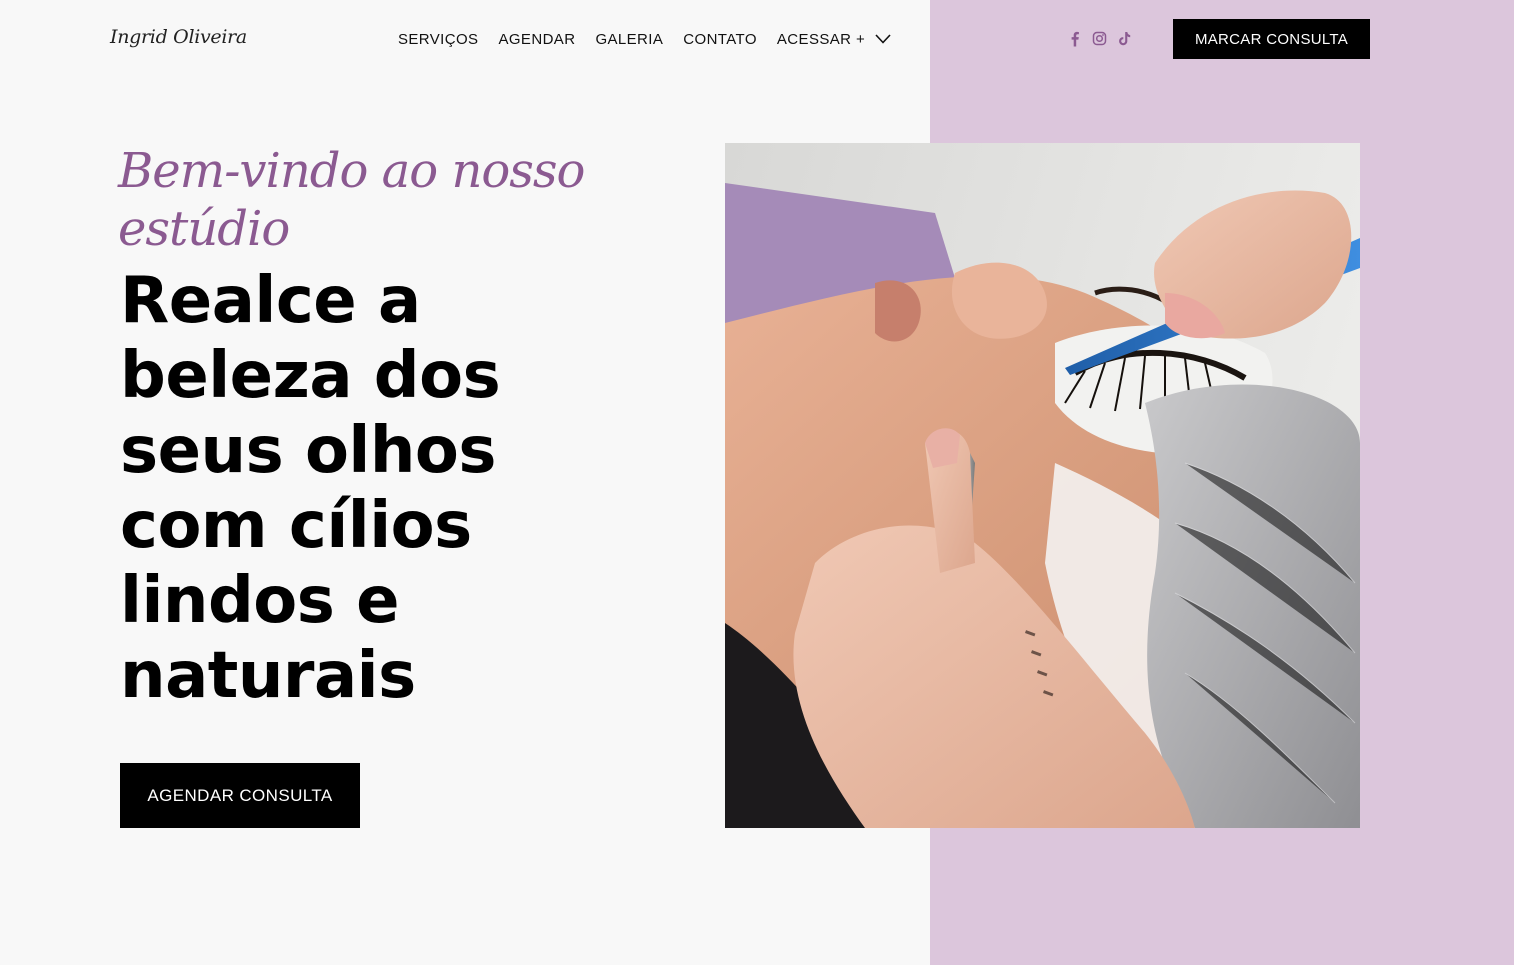 The width and height of the screenshot is (1514, 965). I want to click on nav-item-contato: CONTATO, so click(720, 39).